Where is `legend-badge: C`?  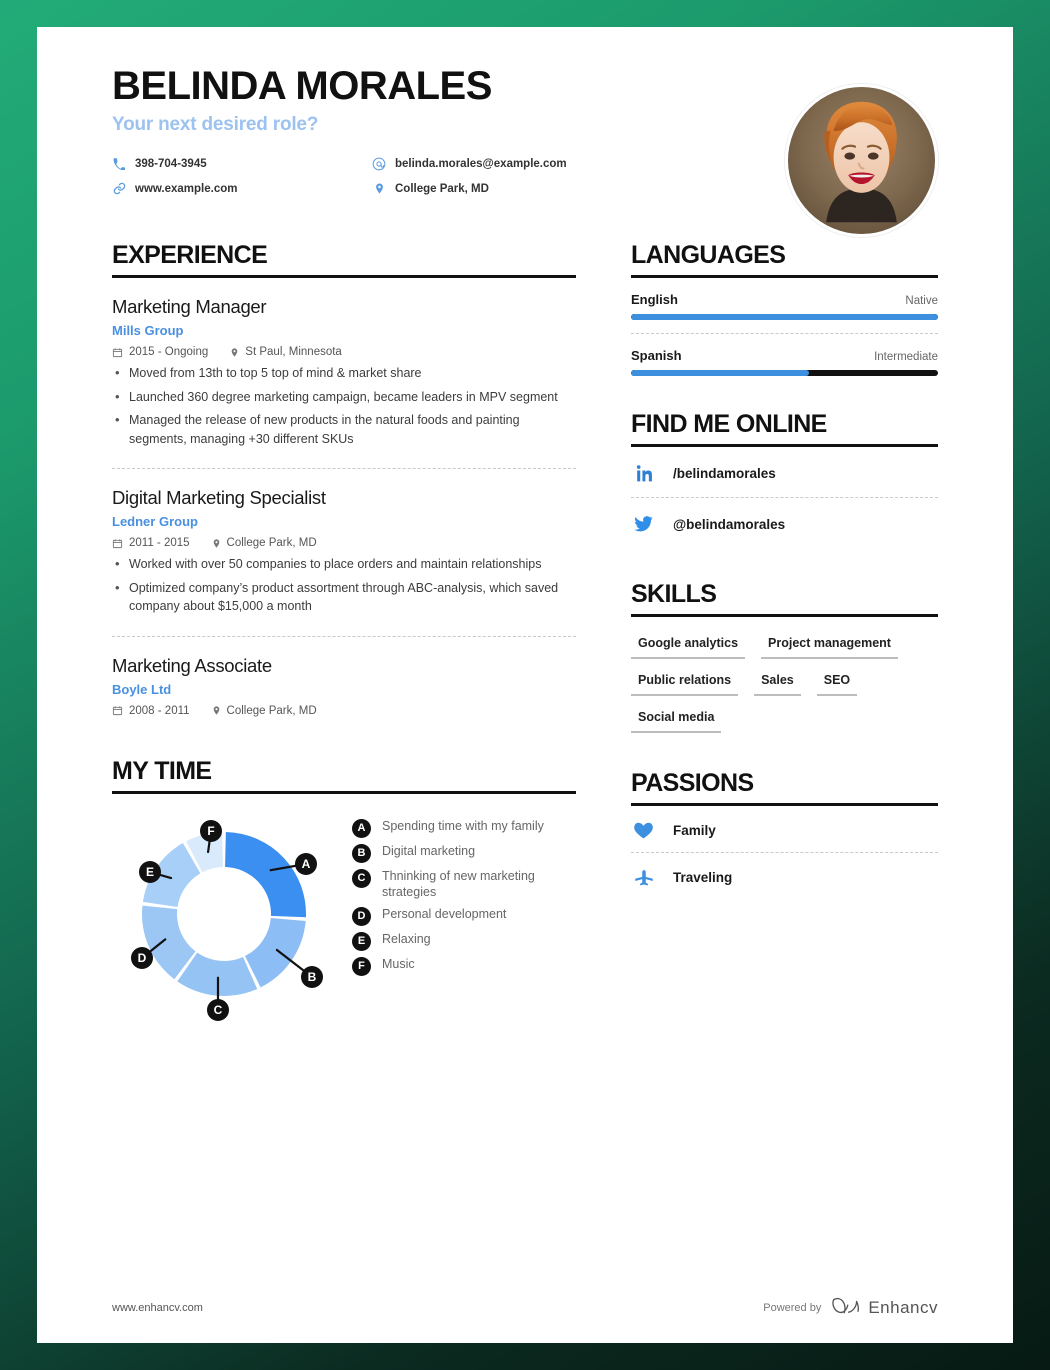
legend-badge: C is located at coordinates (361, 878).